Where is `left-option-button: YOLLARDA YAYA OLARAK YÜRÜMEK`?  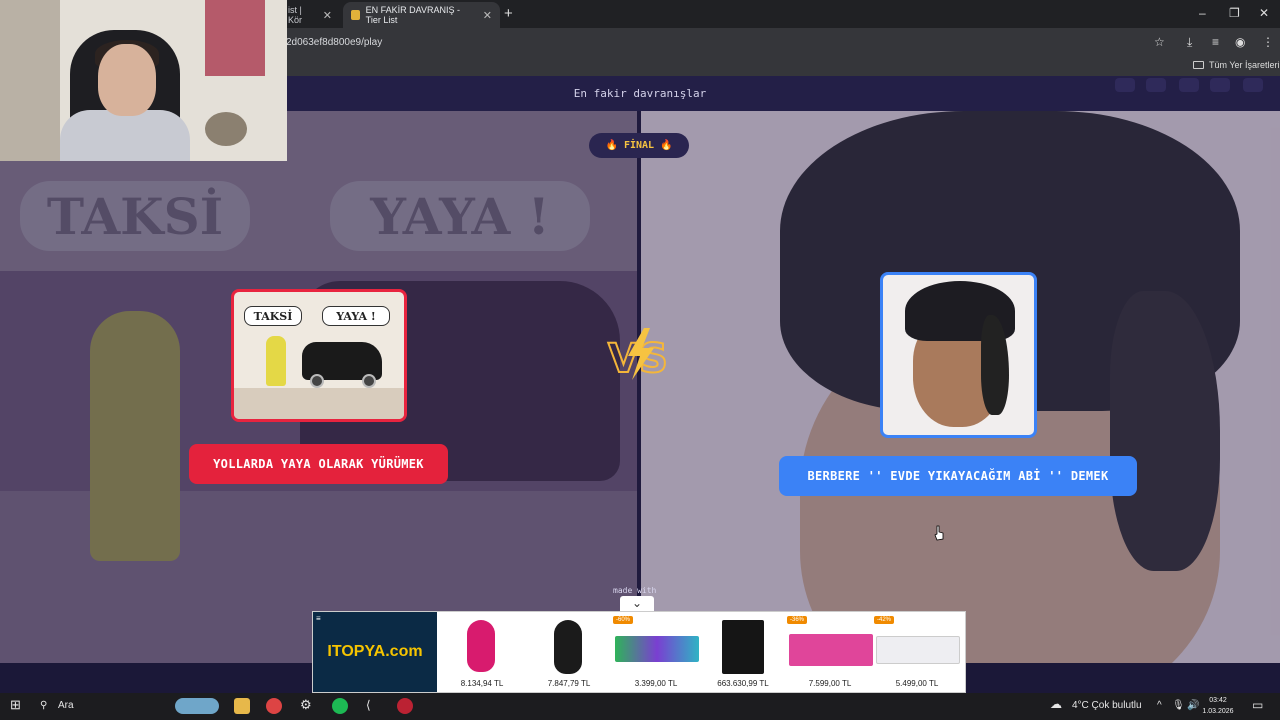 left-option-button: YOLLARDA YAYA OLARAK YÜRÜMEK is located at coordinates (318, 464).